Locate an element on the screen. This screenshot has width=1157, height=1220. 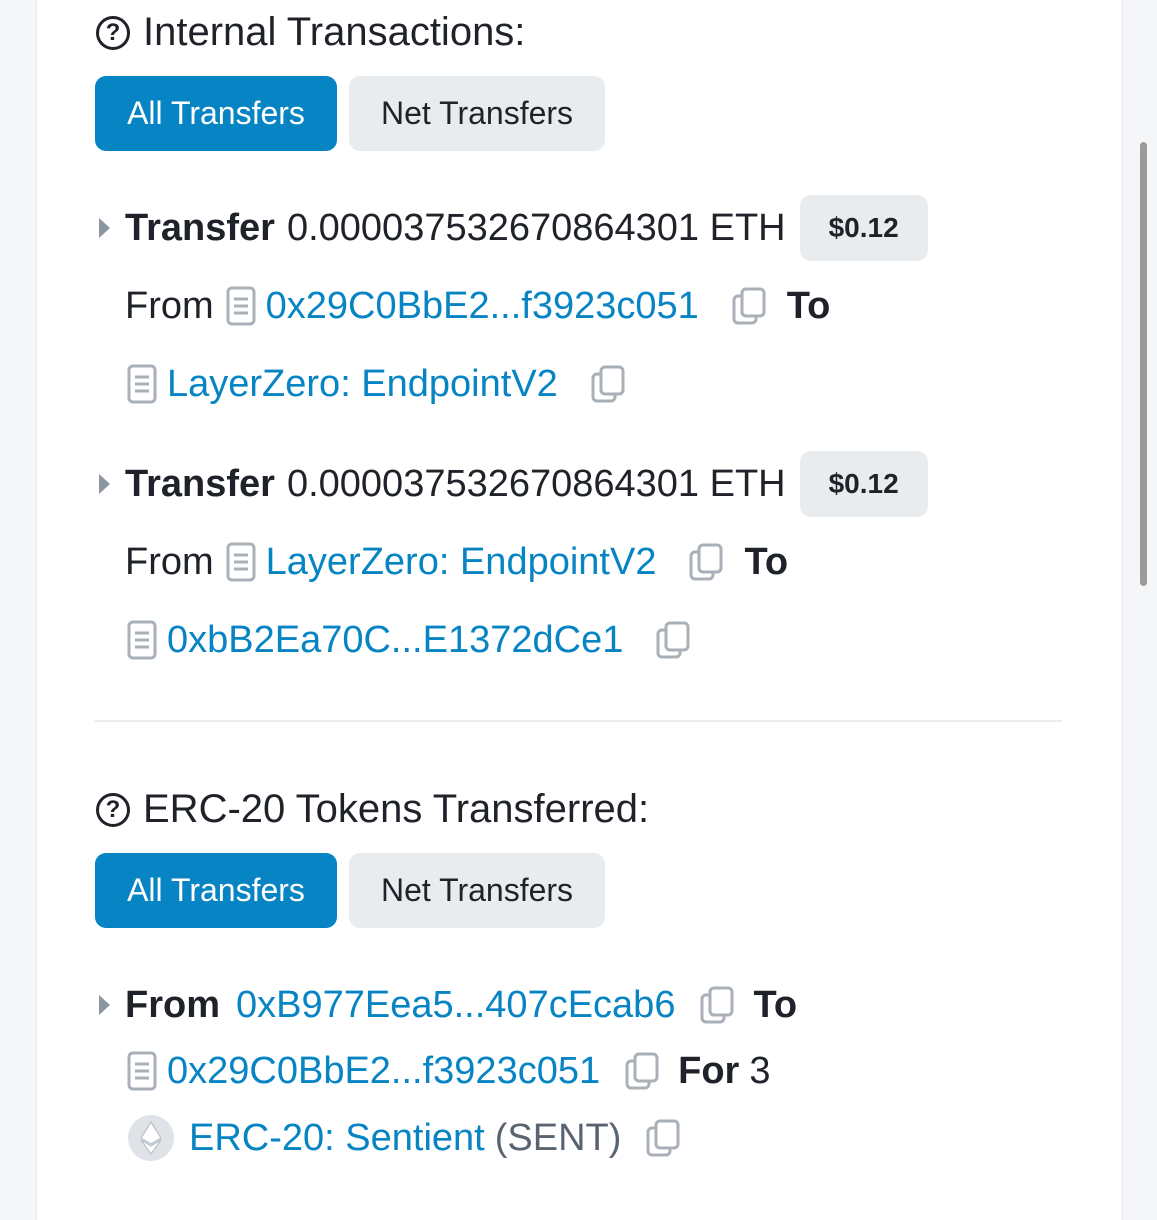
from-address-link: LayerZero: EndpointV2 is located at coordinates (461, 562).